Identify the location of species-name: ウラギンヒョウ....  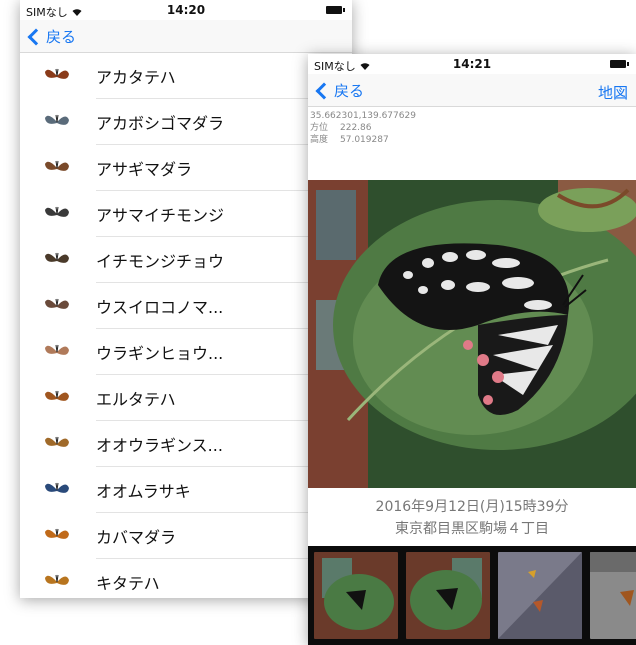
(160, 353).